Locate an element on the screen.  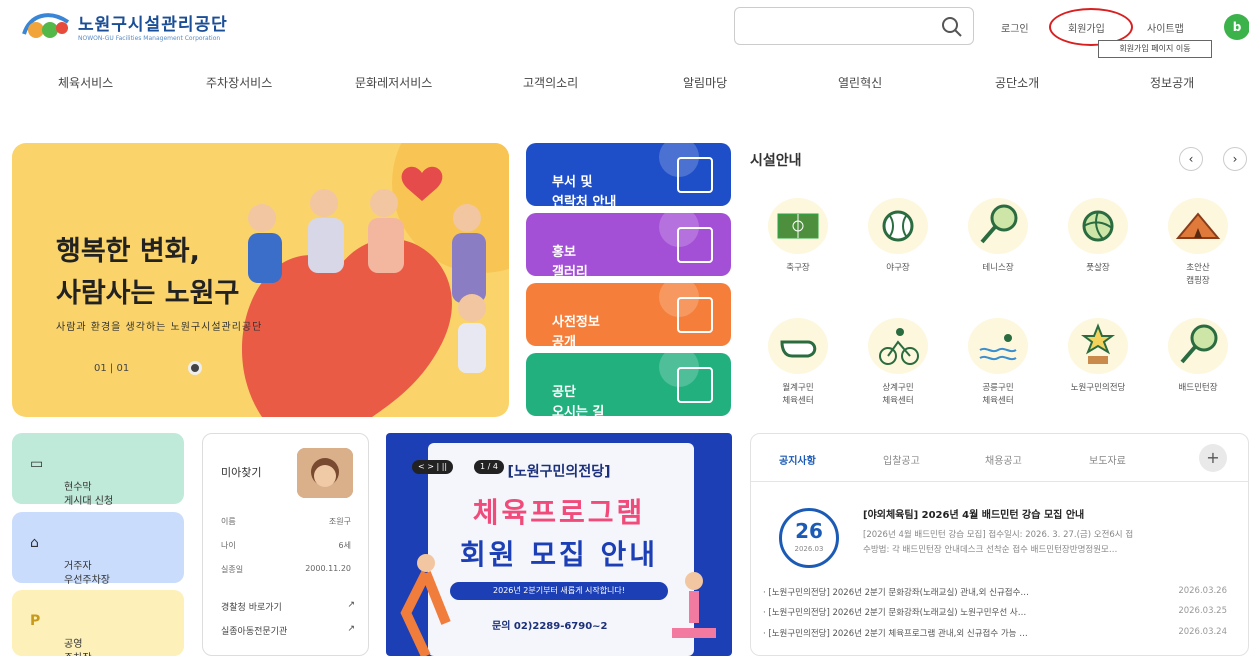
facility-label: 월계구민 체육센터 is located at coordinates (798, 394).